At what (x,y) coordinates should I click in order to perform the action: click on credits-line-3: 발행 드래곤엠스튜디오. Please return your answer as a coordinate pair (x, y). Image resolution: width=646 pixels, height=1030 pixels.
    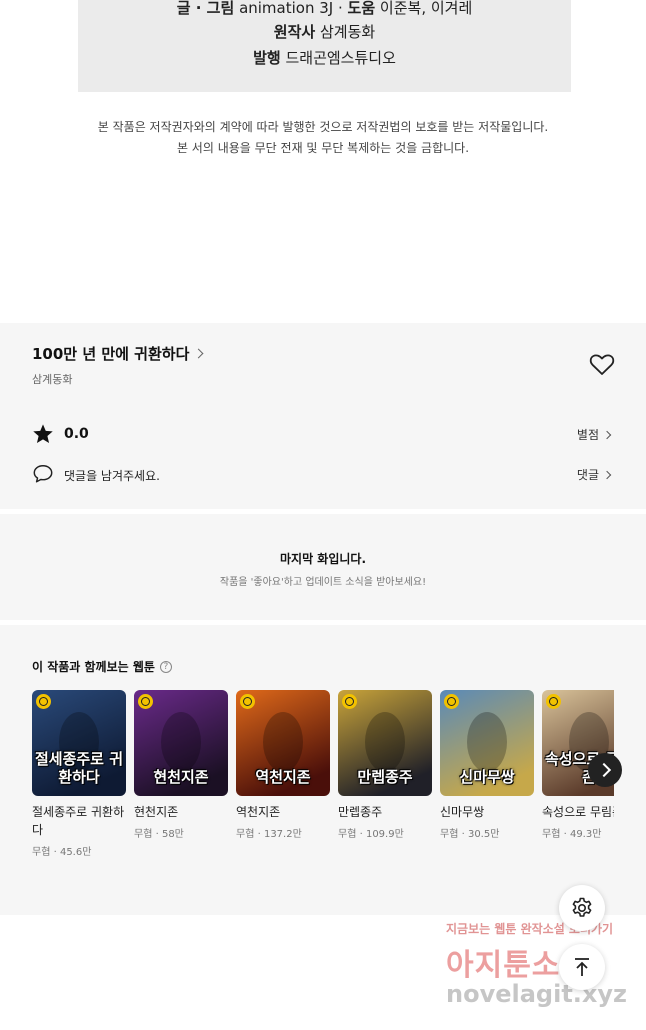
    Looking at the image, I should click on (324, 58).